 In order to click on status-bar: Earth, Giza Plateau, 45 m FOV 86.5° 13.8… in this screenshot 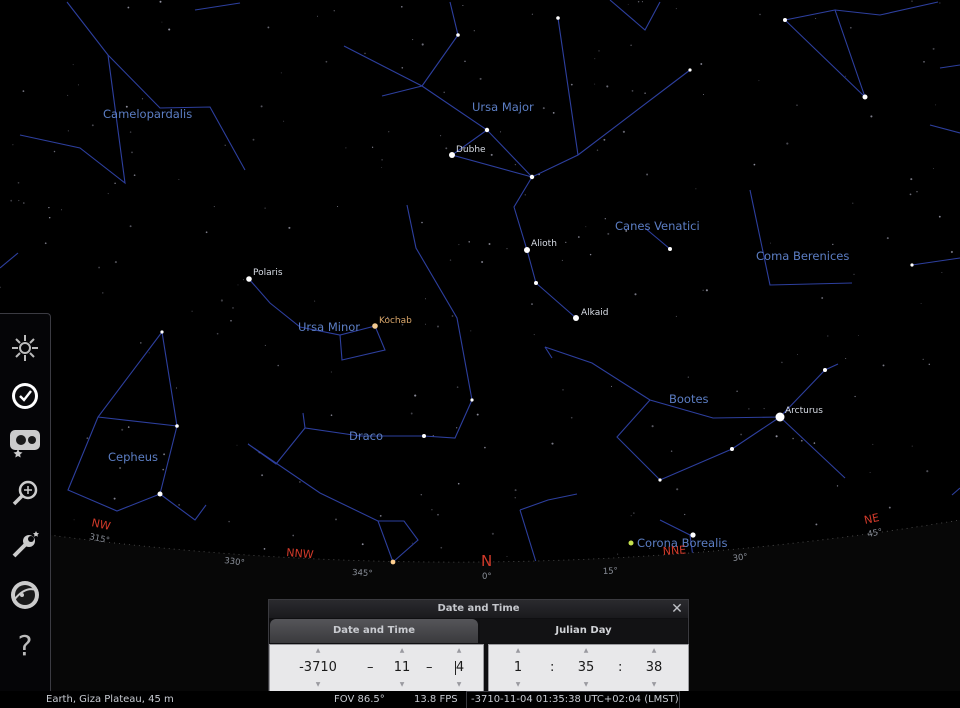, I will do `click(480, 699)`.